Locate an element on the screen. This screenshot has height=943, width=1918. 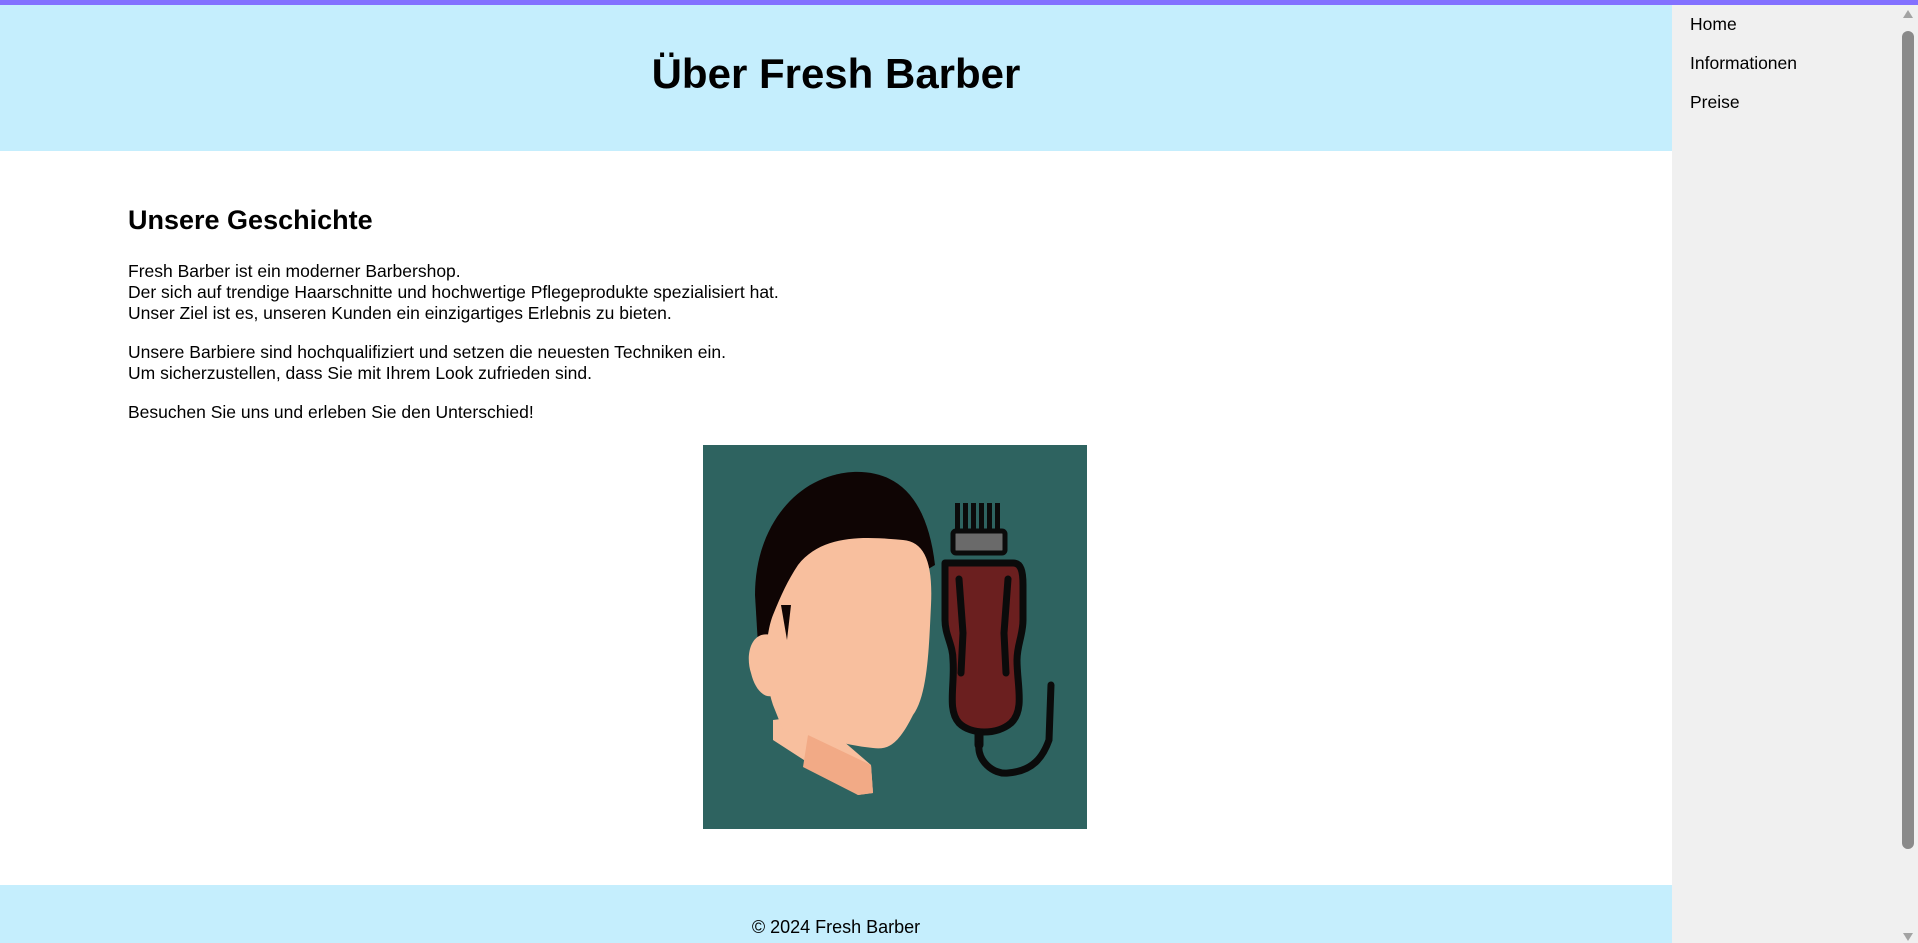
nav-link-preise: Preise is located at coordinates (1715, 102).